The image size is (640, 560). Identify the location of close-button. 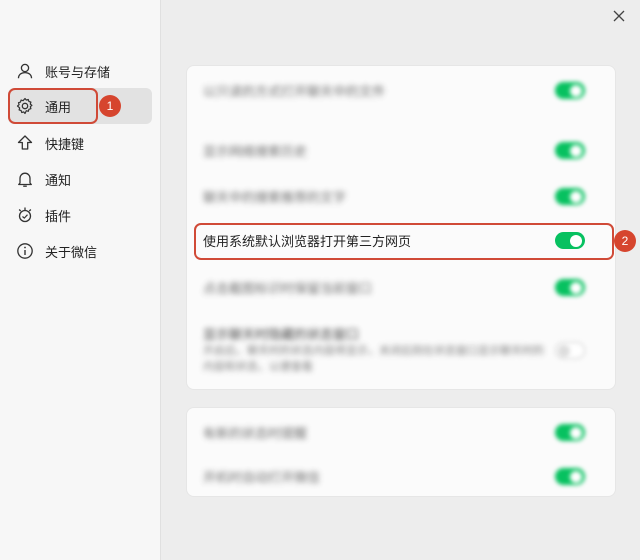
(619, 16).